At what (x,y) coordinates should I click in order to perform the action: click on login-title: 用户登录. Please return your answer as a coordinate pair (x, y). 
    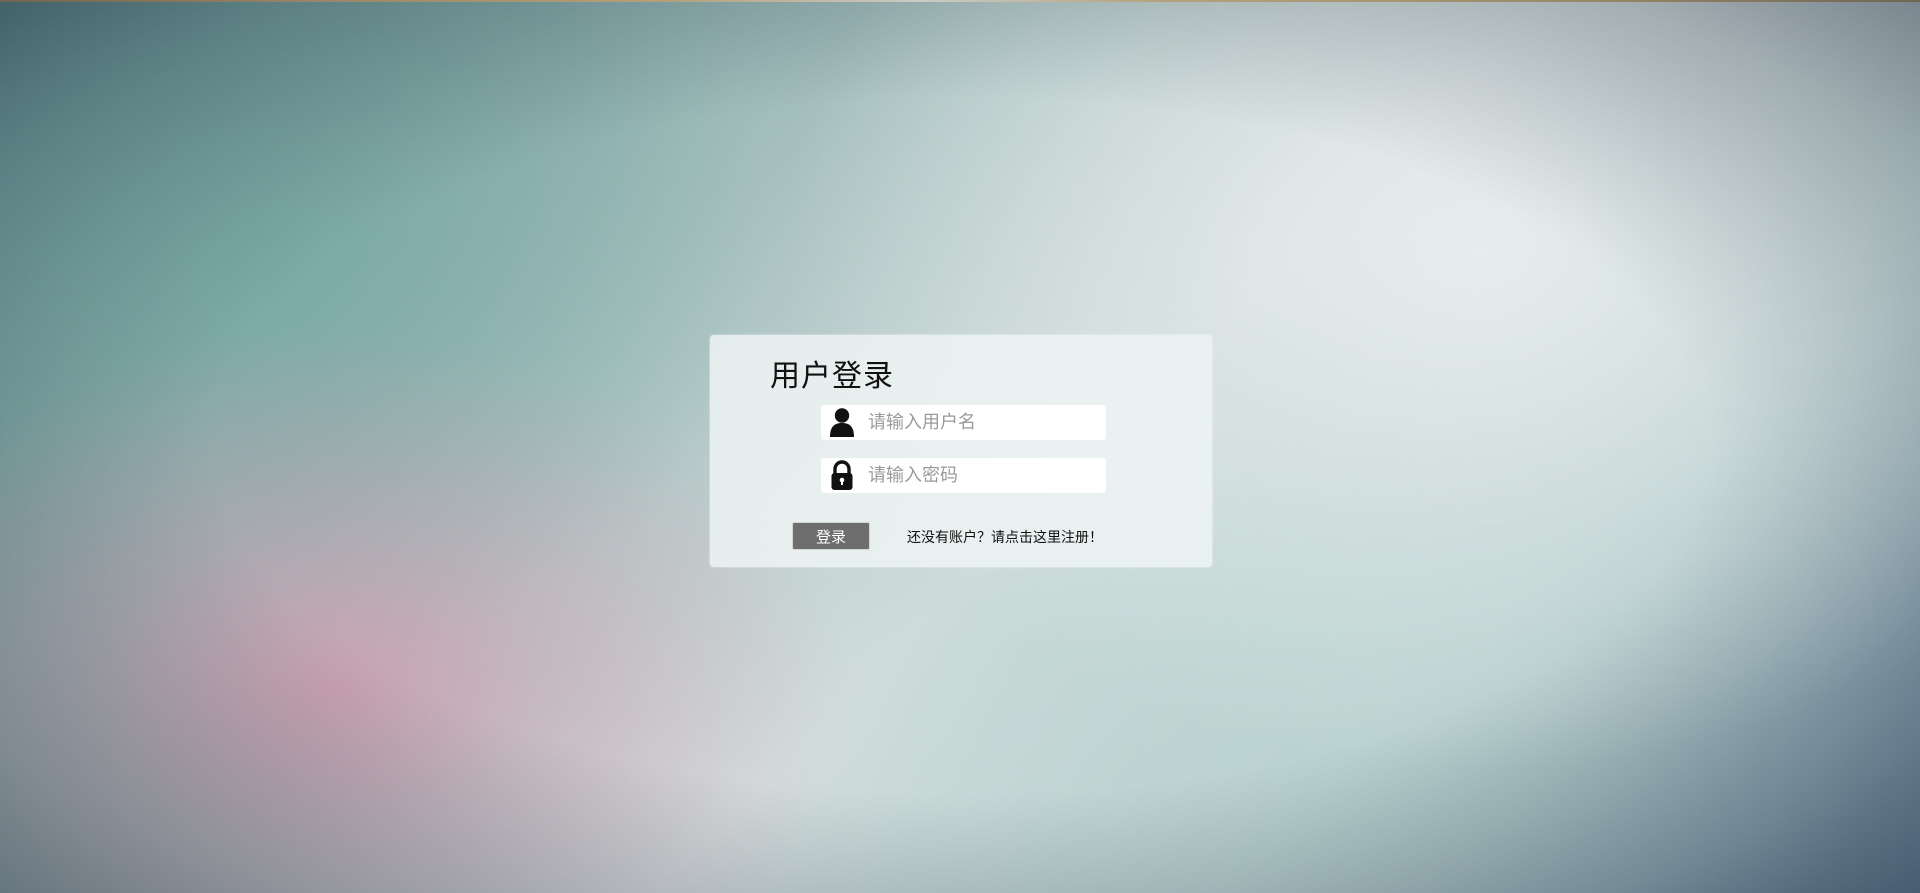
    Looking at the image, I should click on (832, 376).